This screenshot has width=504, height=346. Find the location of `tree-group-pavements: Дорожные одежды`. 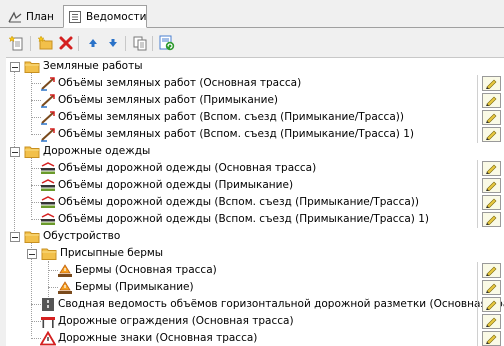

tree-group-pavements: Дорожные одежды is located at coordinates (255, 151).